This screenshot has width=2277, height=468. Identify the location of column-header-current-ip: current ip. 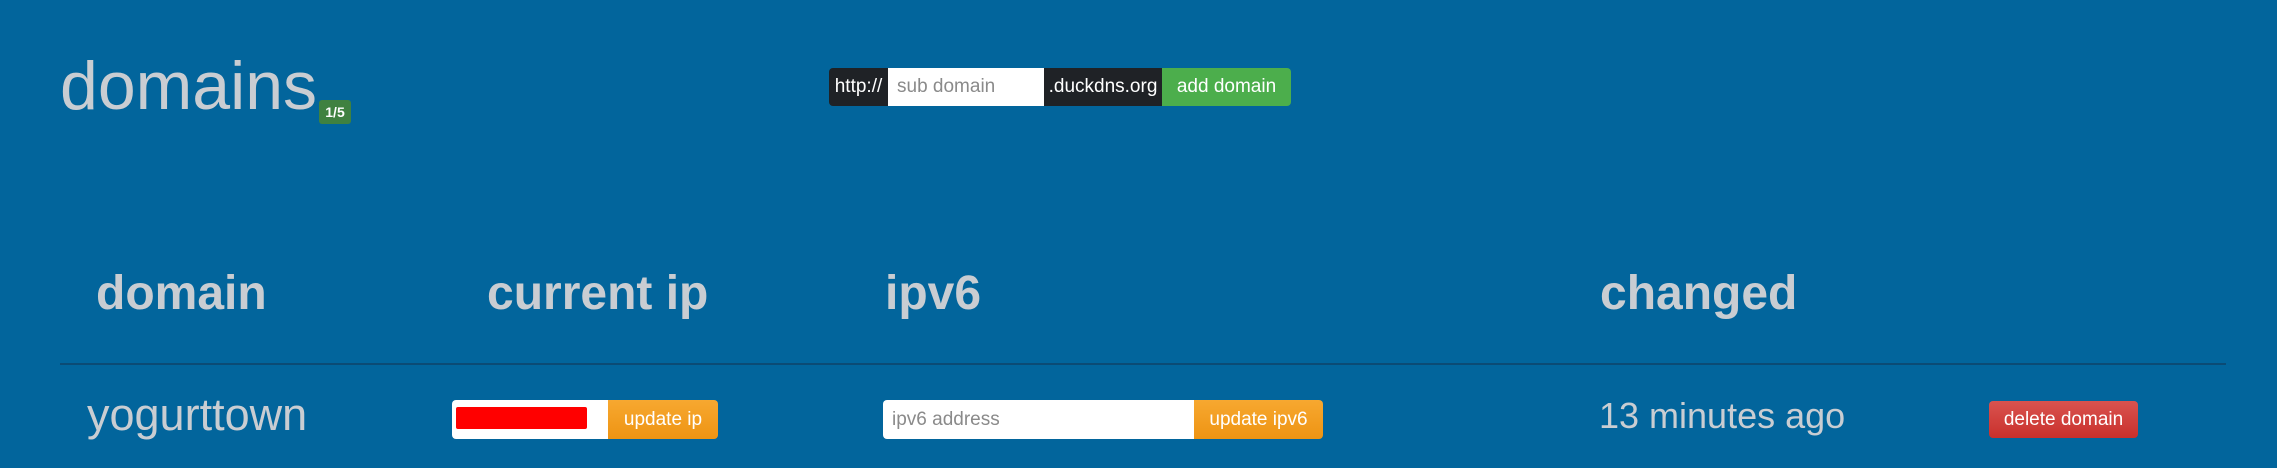
(598, 293).